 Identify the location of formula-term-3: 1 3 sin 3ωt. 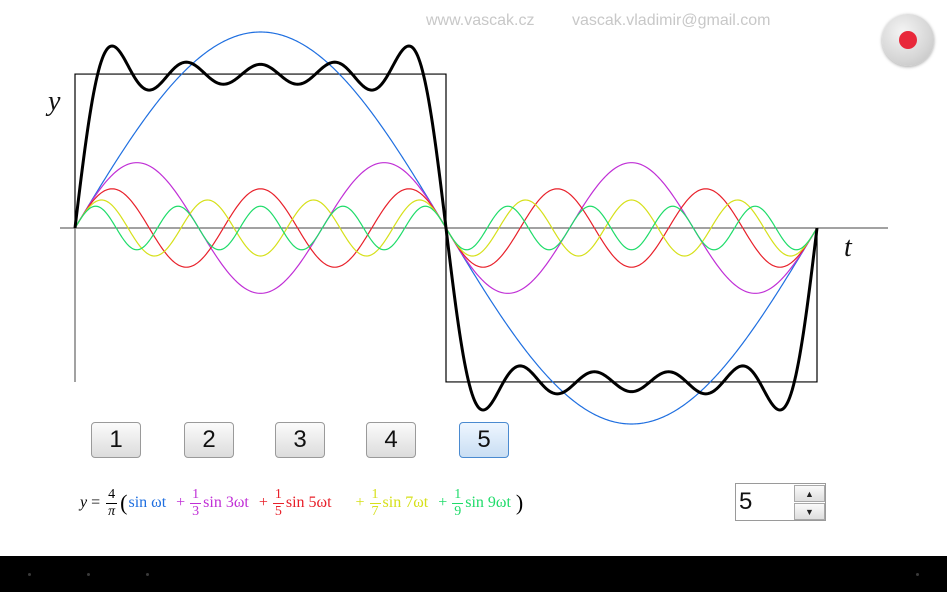
(218, 502).